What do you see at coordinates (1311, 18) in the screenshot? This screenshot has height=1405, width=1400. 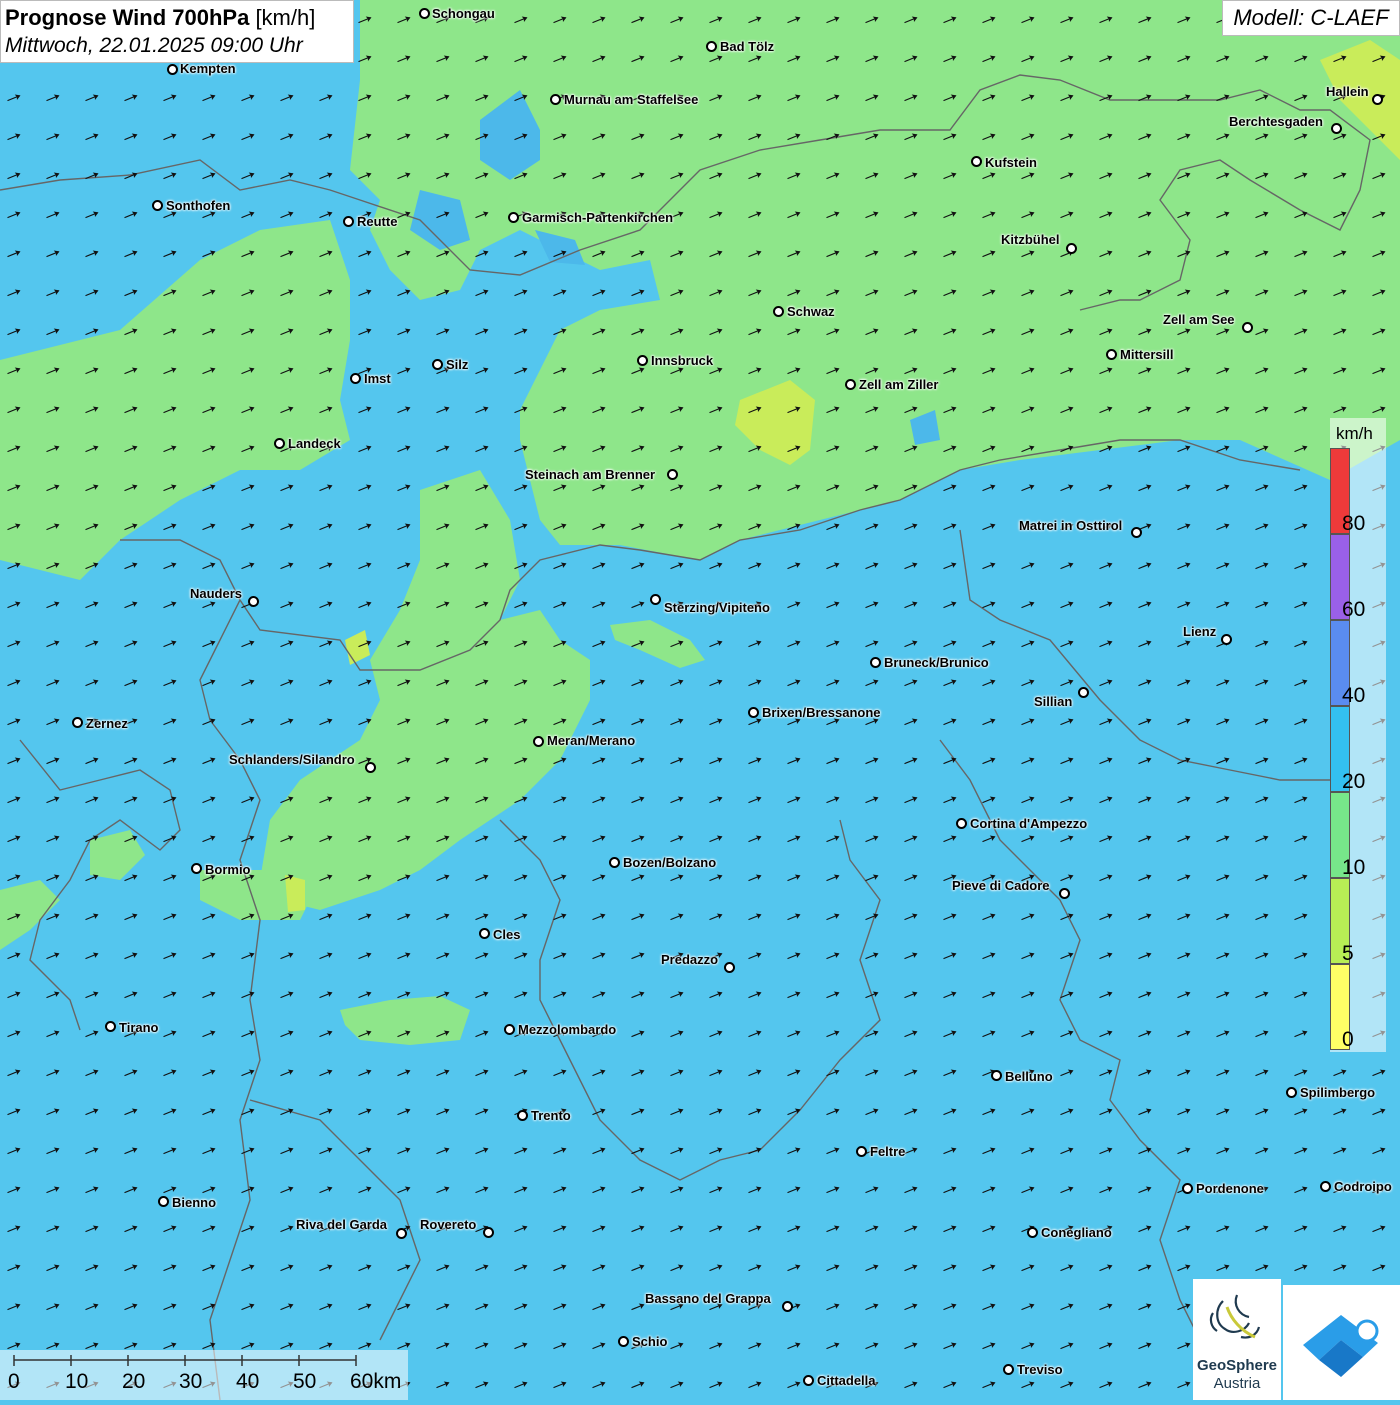 I see `model-label: Modell: C-LAEF` at bounding box center [1311, 18].